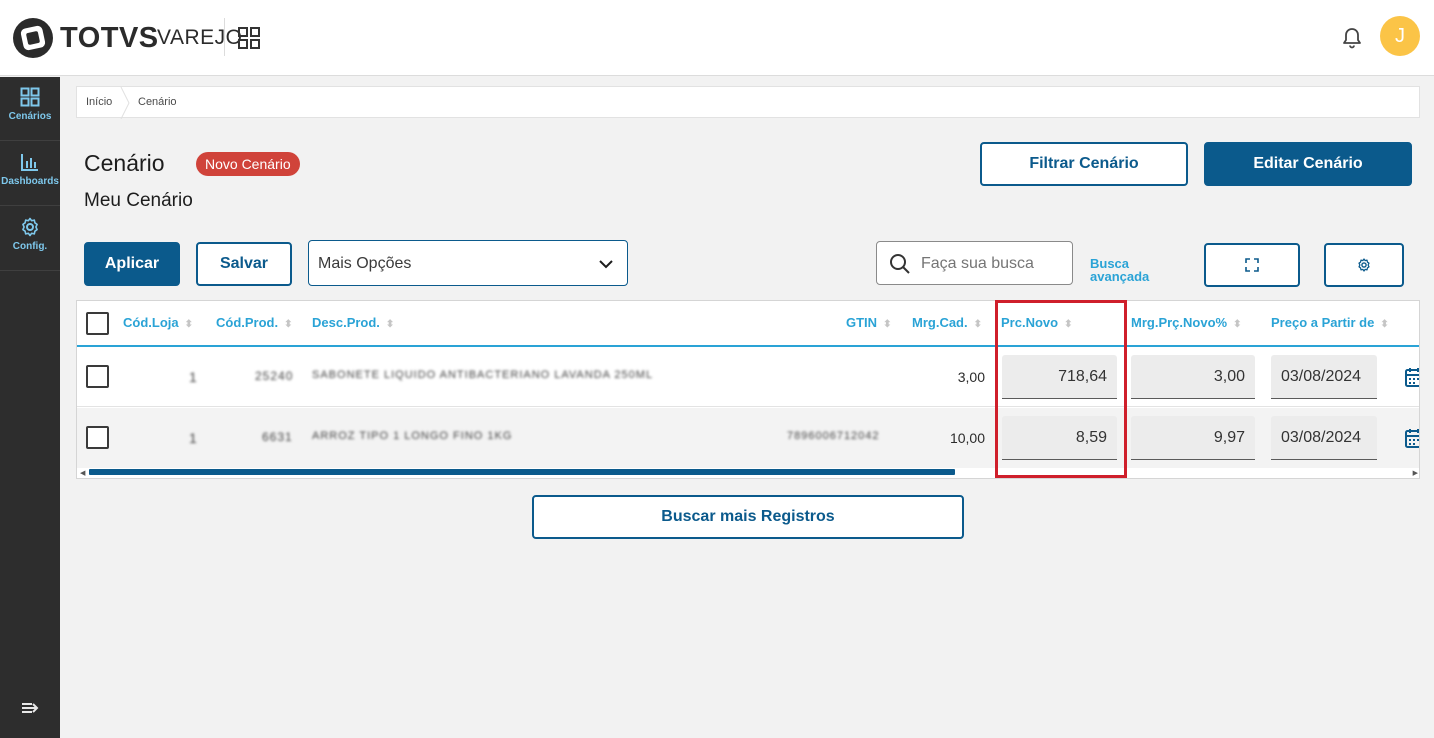  What do you see at coordinates (277, 437) in the screenshot?
I see `cell-cod-prod: 6631` at bounding box center [277, 437].